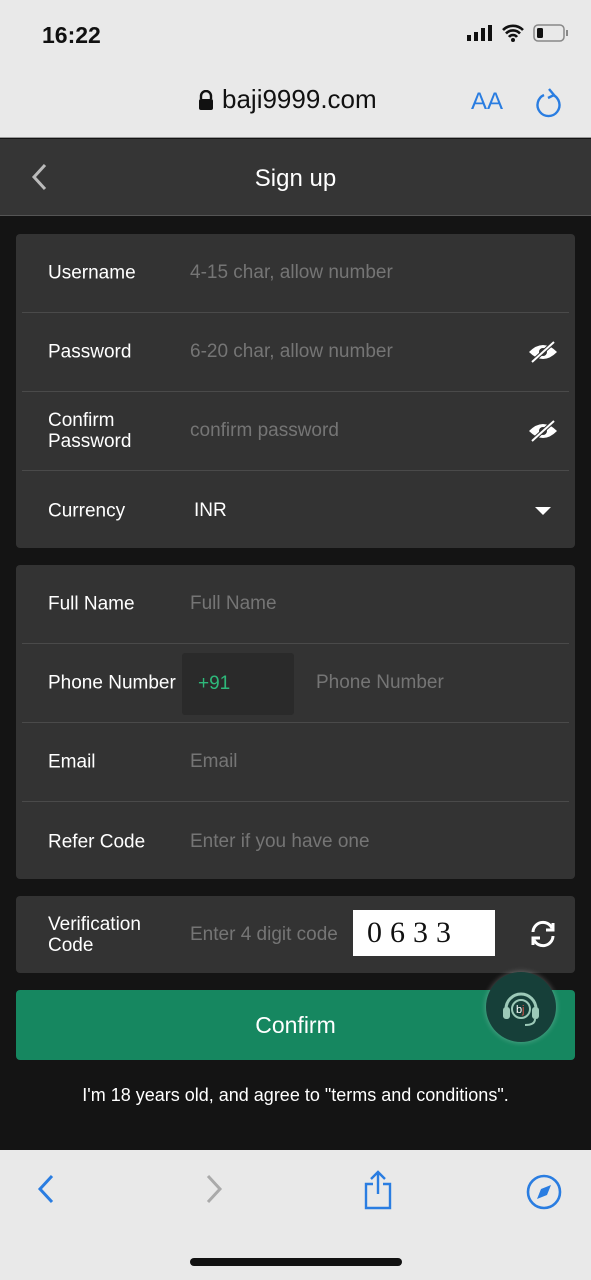 The image size is (591, 1280). What do you see at coordinates (295, 683) in the screenshot?
I see `phone-row: Phone Number +91` at bounding box center [295, 683].